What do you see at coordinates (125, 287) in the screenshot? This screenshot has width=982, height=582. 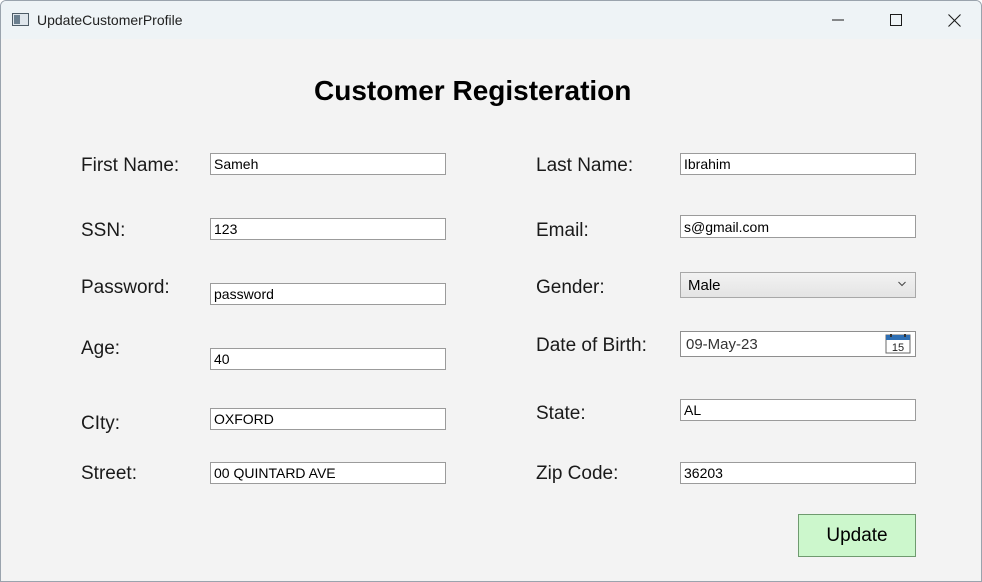 I see `password-label: Password:` at bounding box center [125, 287].